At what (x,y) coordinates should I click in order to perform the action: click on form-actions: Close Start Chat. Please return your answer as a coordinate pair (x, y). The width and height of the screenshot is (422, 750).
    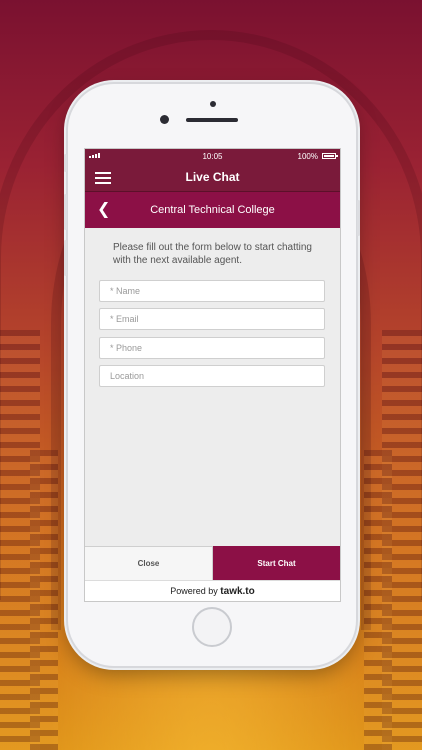
    Looking at the image, I should click on (212, 563).